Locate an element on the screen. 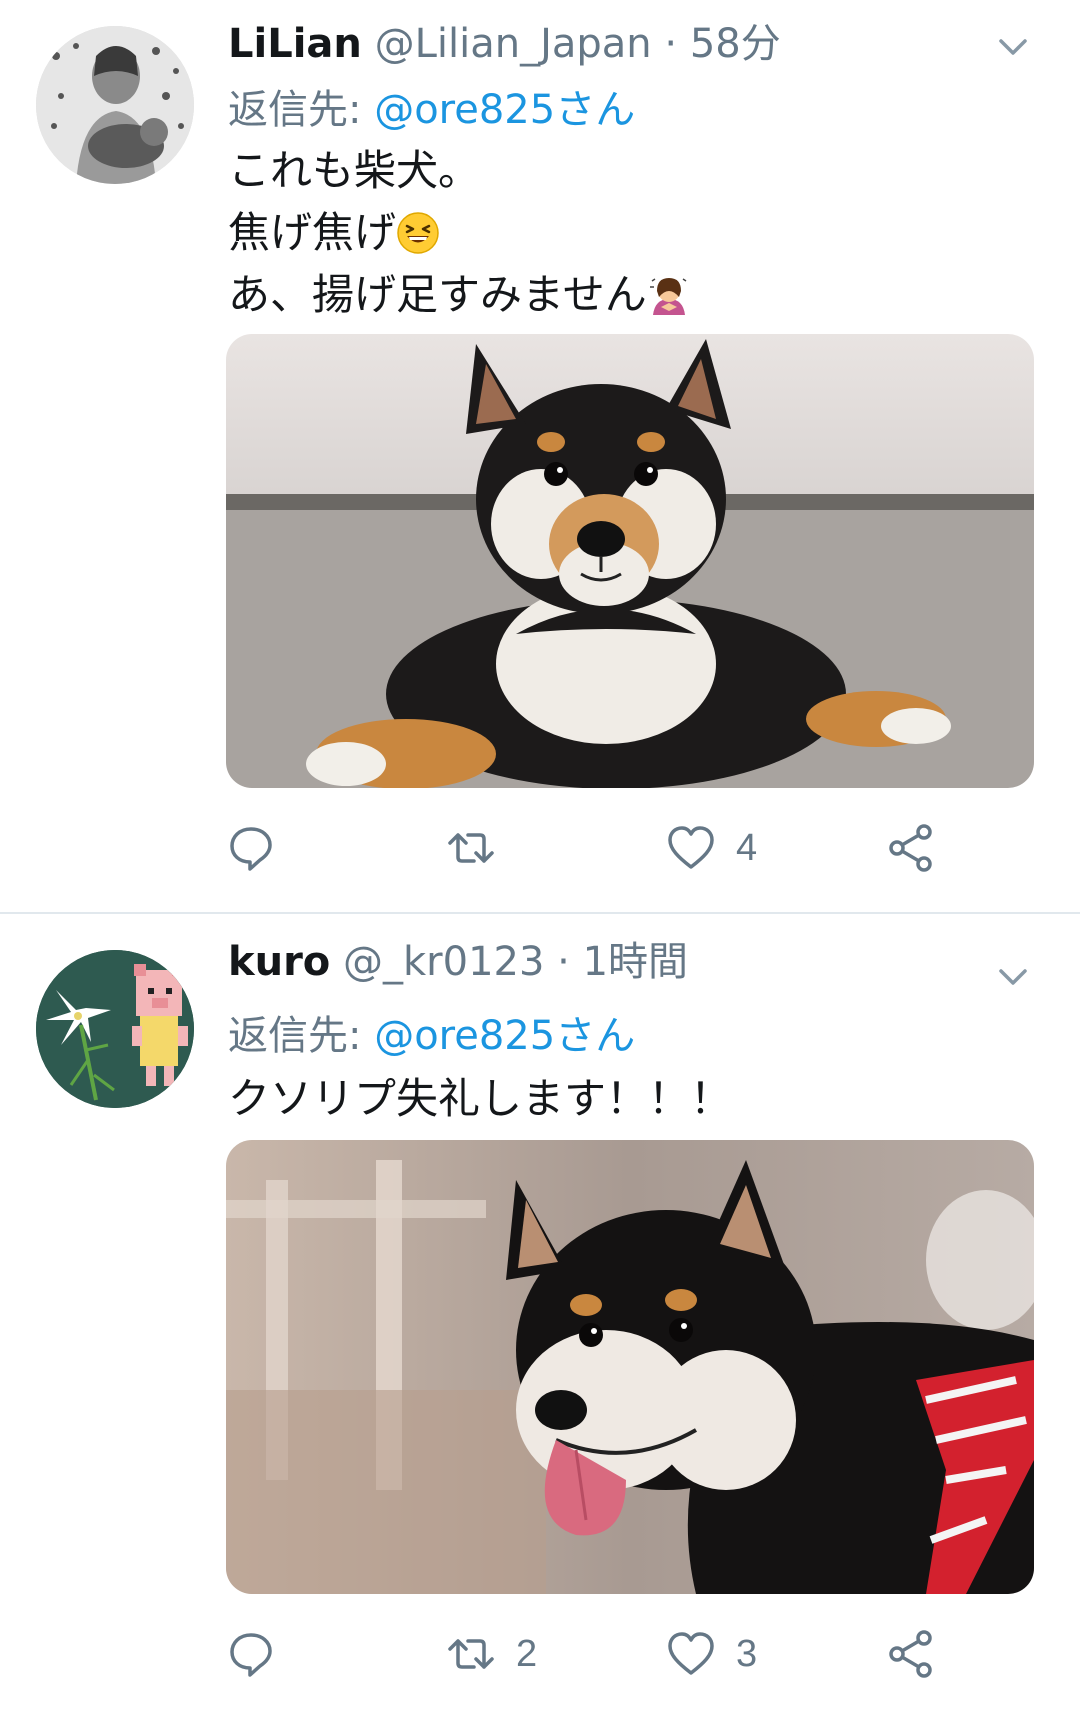 The height and width of the screenshot is (1712, 1080). tweet-text: クソリプ失礼します！！！ is located at coordinates (624, 1099).